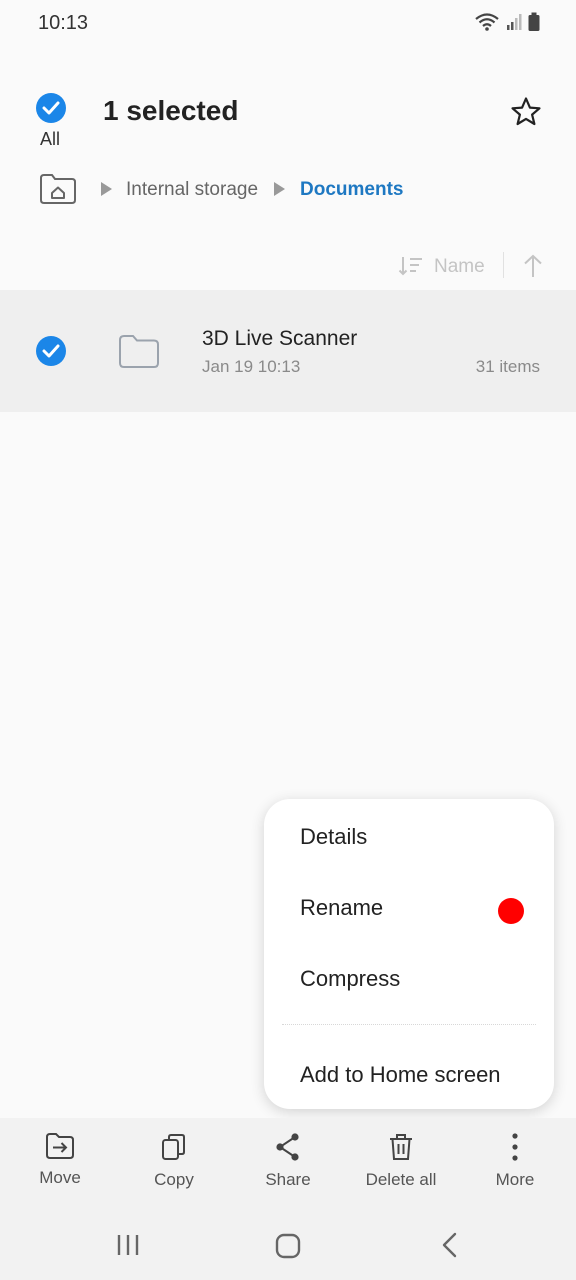 The height and width of the screenshot is (1280, 576). What do you see at coordinates (401, 1147) in the screenshot?
I see `trash-icon` at bounding box center [401, 1147].